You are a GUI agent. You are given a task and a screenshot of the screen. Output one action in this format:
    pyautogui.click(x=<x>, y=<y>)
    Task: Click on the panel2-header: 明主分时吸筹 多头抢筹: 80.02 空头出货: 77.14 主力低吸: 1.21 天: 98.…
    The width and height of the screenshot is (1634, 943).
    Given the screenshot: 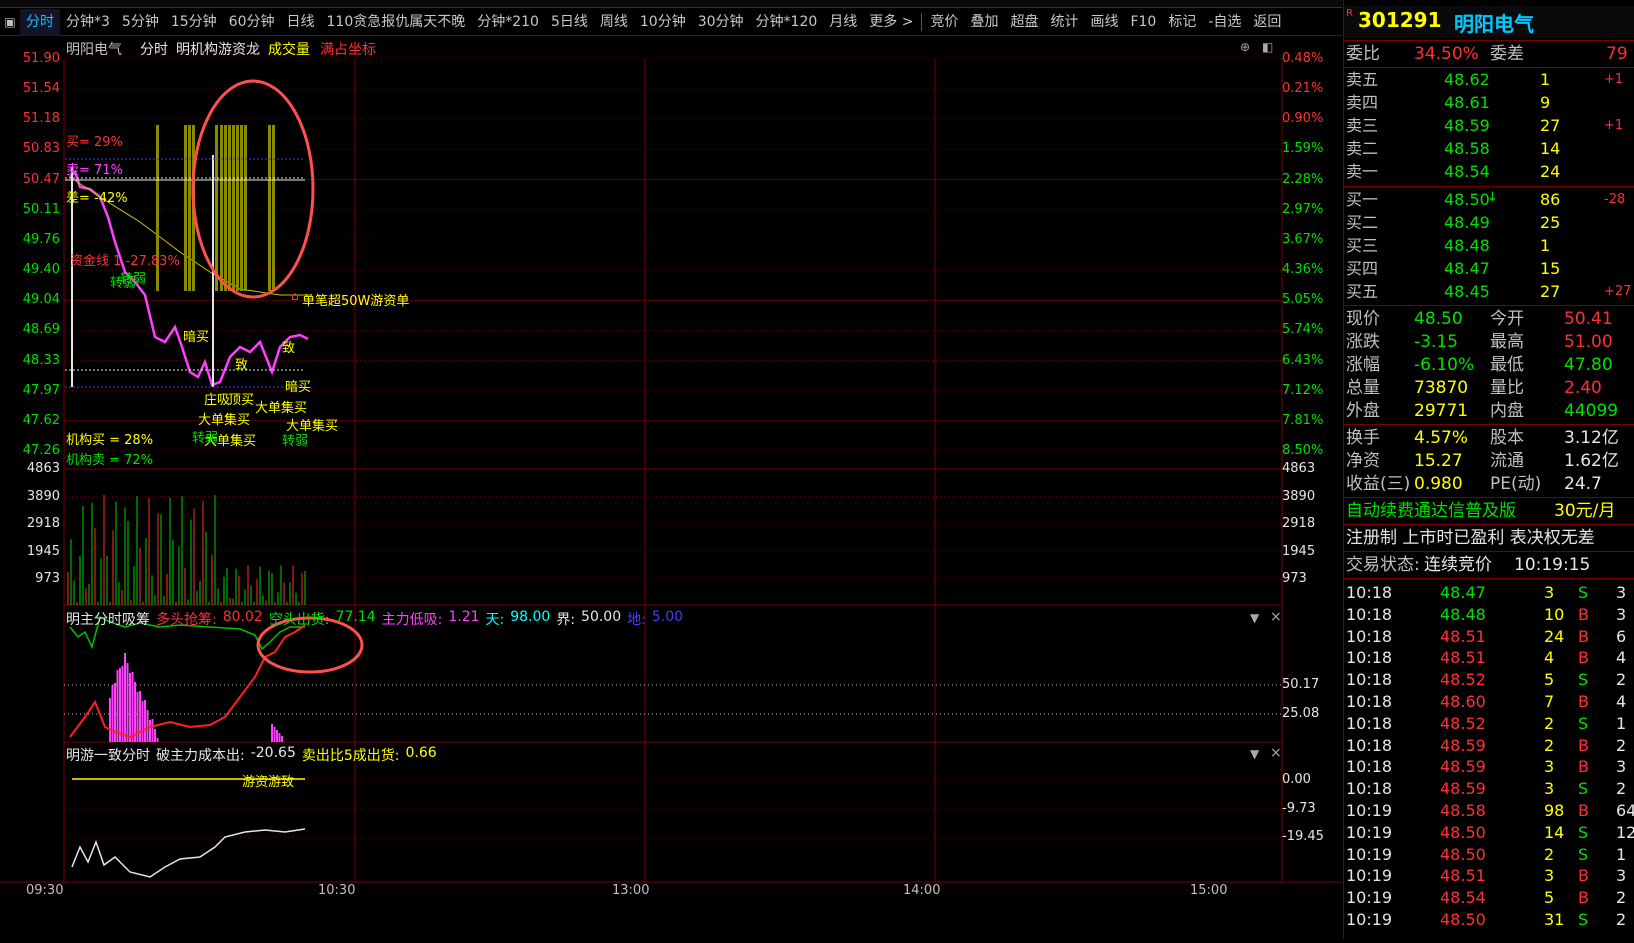 What is the action you would take?
    pyautogui.click(x=374, y=619)
    